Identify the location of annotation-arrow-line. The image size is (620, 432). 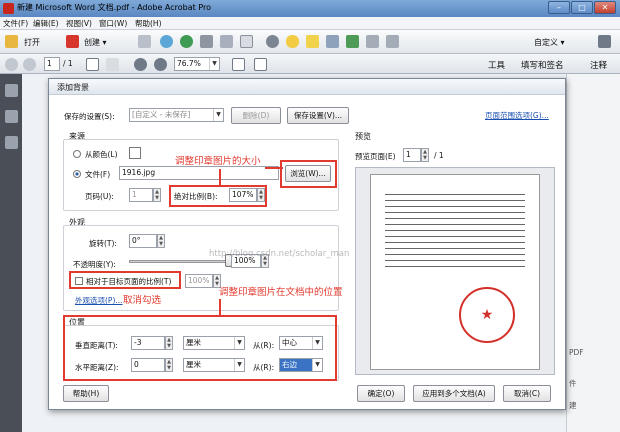
(220, 177).